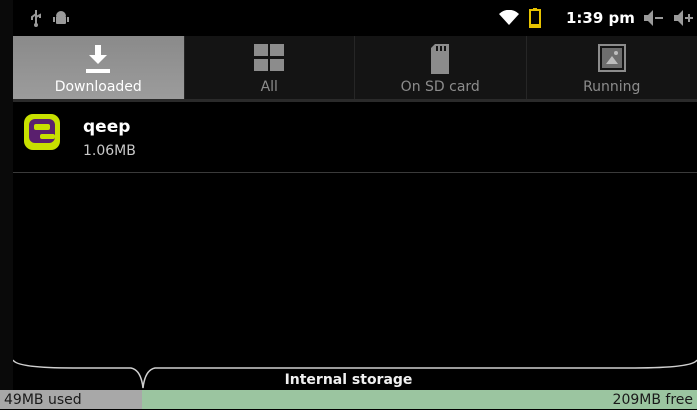 The height and width of the screenshot is (410, 697). I want to click on tab-all: All, so click(269, 67).